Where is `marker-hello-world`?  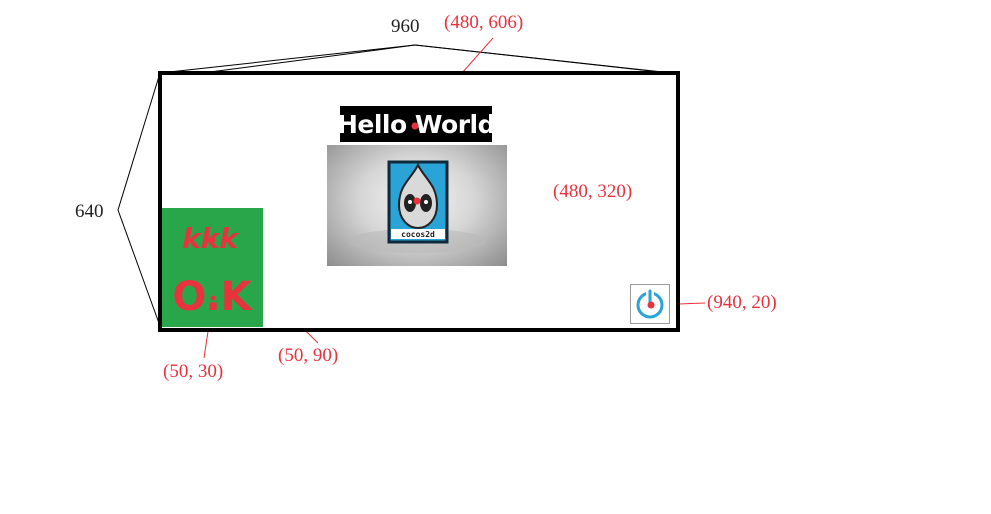
marker-hello-world is located at coordinates (415, 126).